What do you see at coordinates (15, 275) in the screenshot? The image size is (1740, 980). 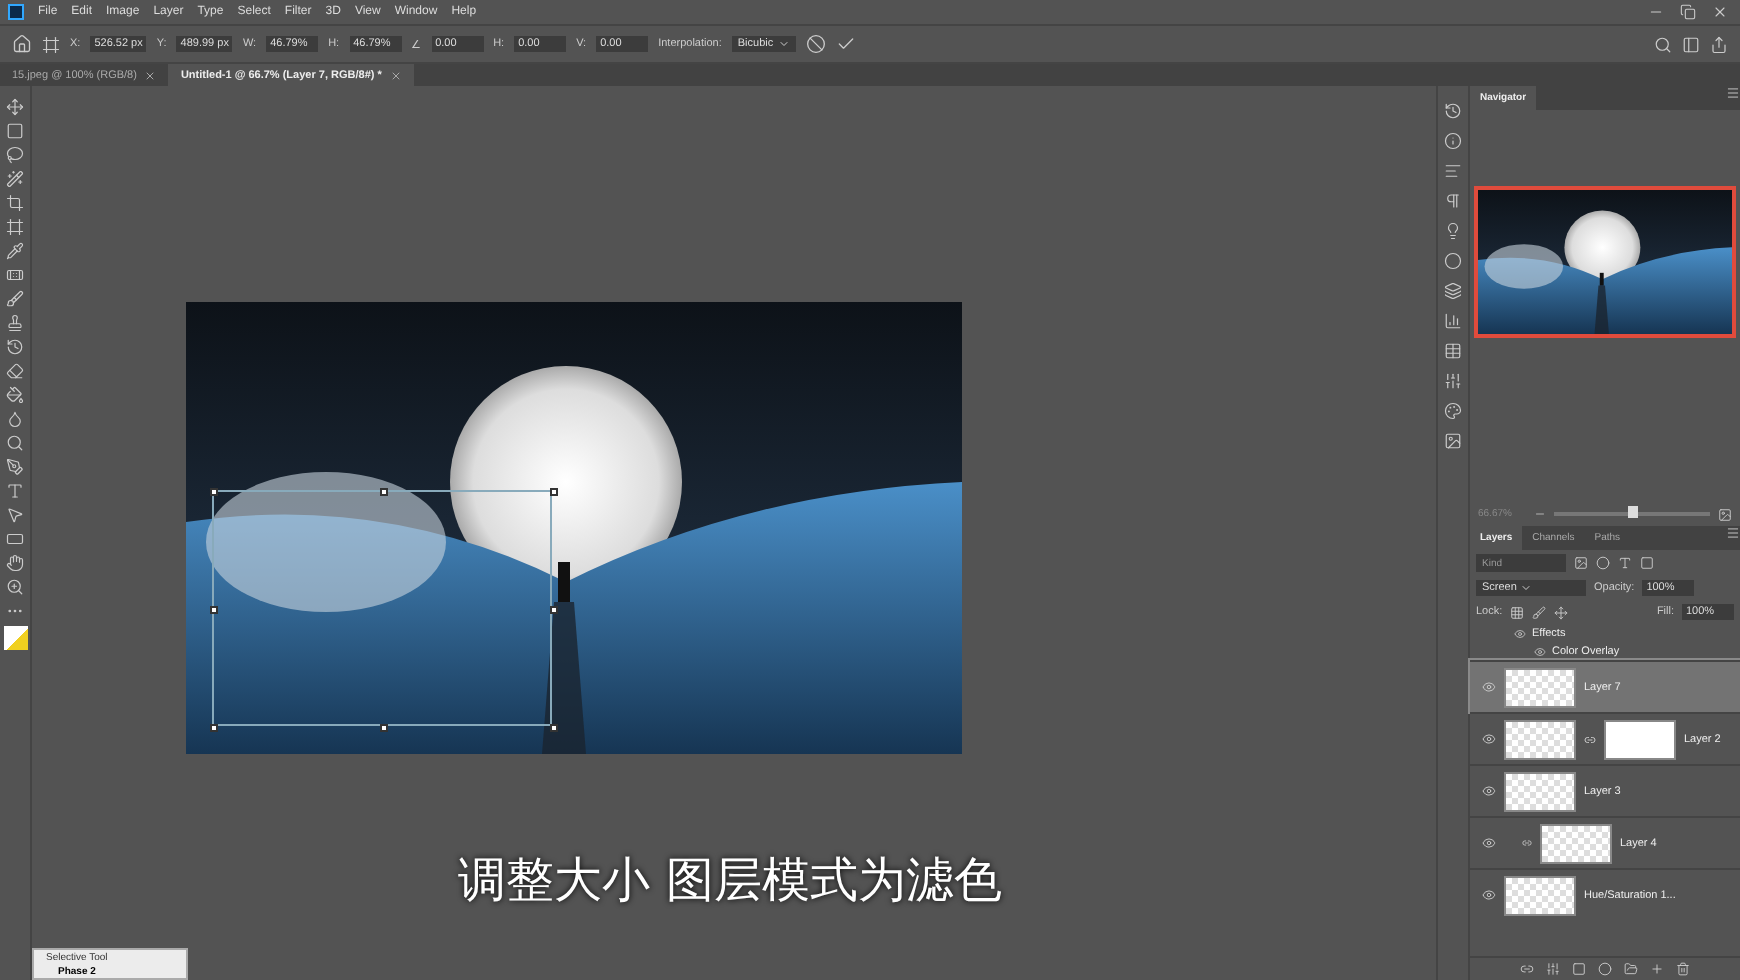 I see `bandage-icon` at bounding box center [15, 275].